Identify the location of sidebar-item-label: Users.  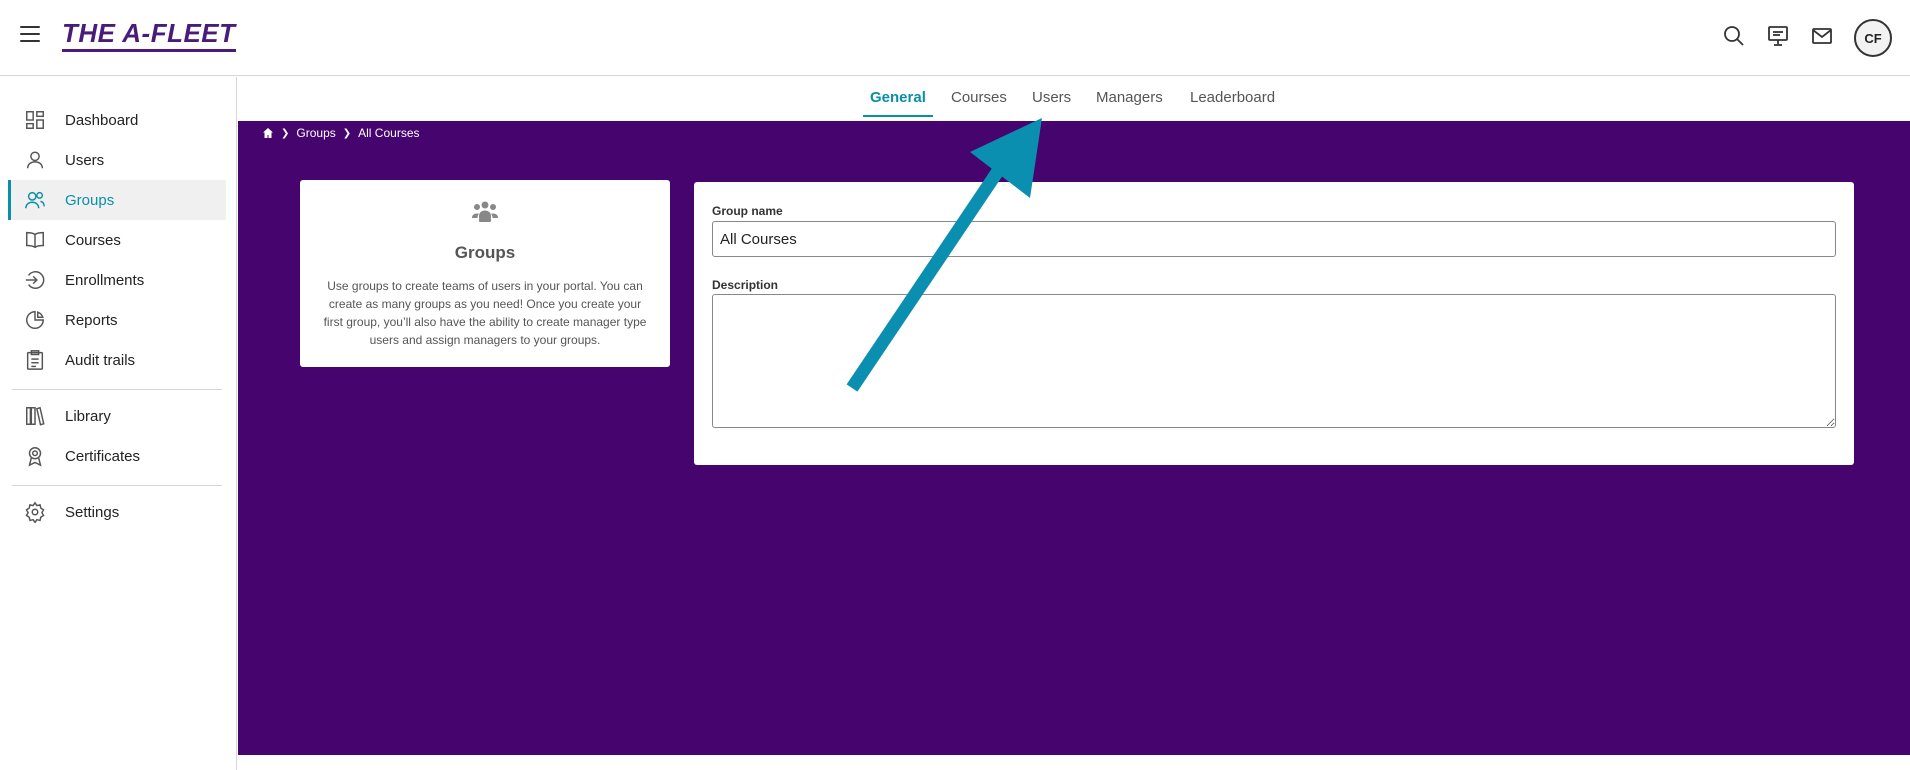
(85, 160).